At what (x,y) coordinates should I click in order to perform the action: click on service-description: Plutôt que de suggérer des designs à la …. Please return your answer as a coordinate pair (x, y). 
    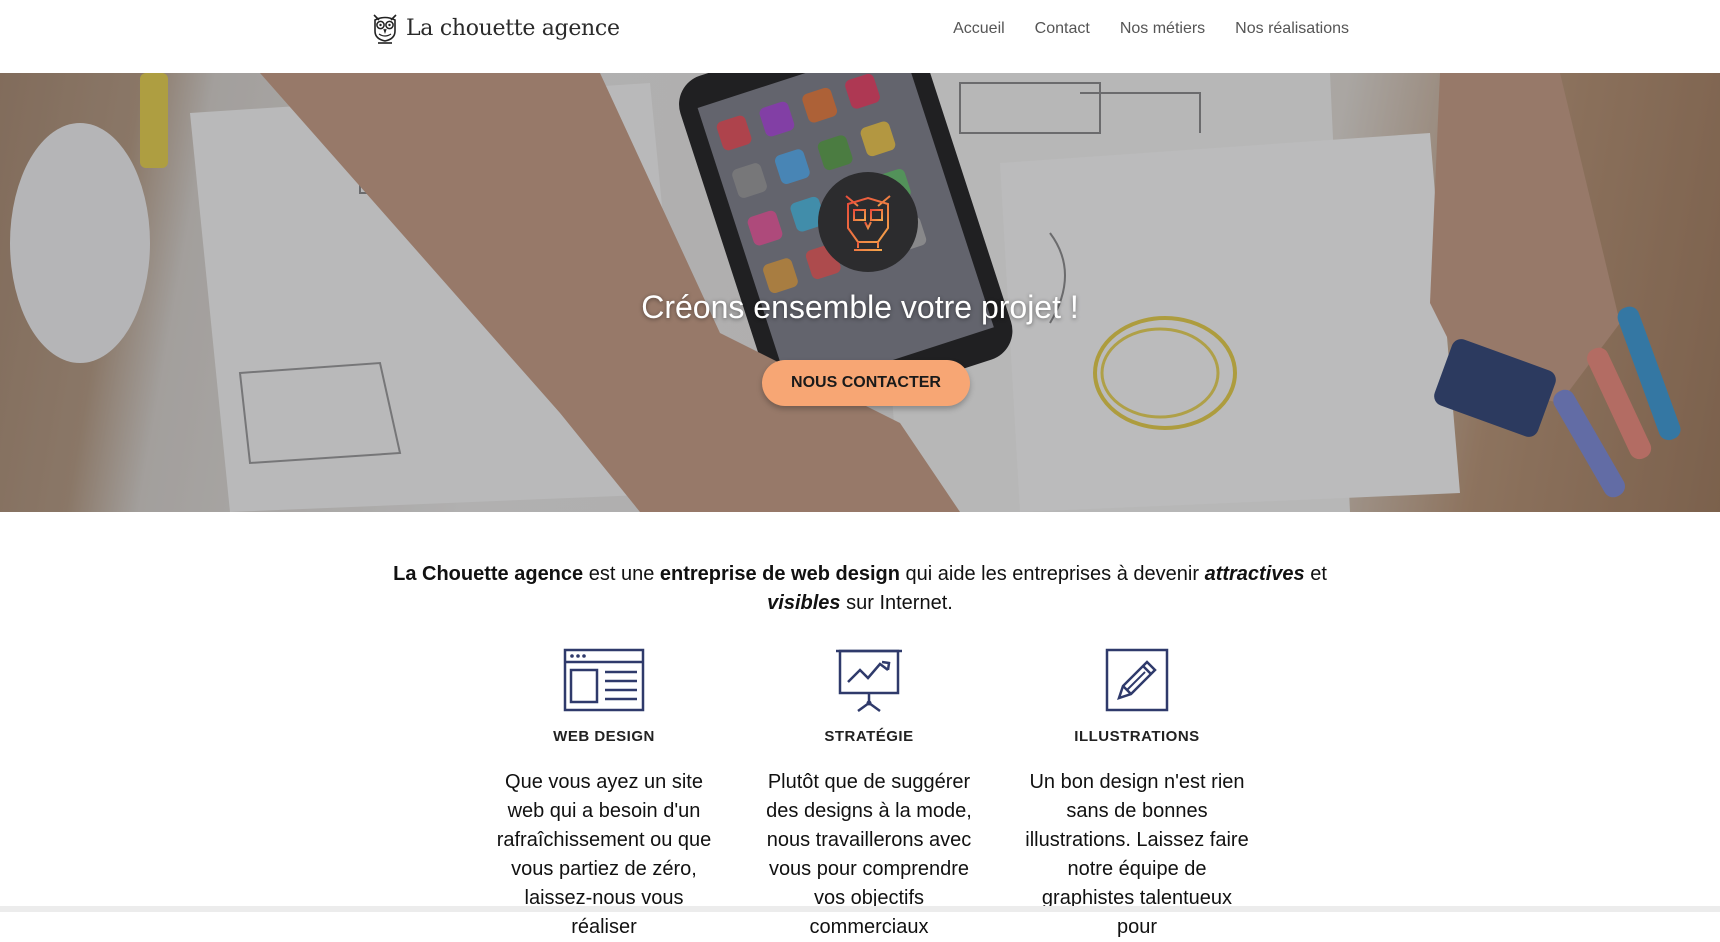
    Looking at the image, I should click on (869, 854).